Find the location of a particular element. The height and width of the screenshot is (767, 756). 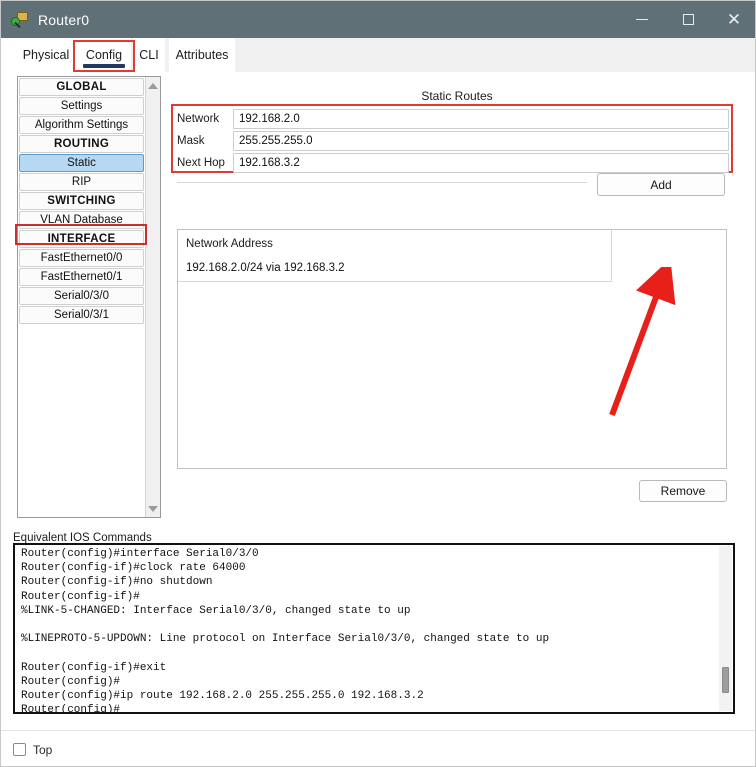

sidebar-header-routing: ROUTING is located at coordinates (81, 144).